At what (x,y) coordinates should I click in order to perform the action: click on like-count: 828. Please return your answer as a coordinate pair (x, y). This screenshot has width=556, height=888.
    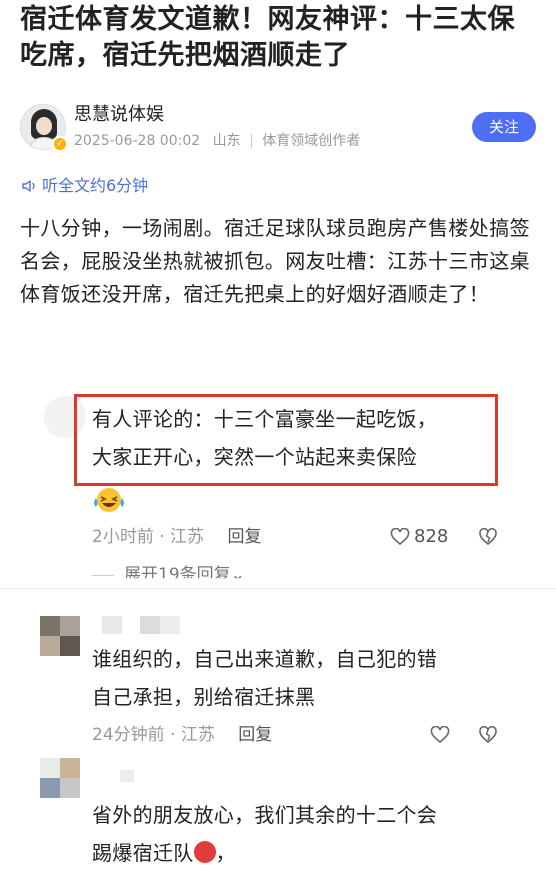
    Looking at the image, I should click on (431, 536).